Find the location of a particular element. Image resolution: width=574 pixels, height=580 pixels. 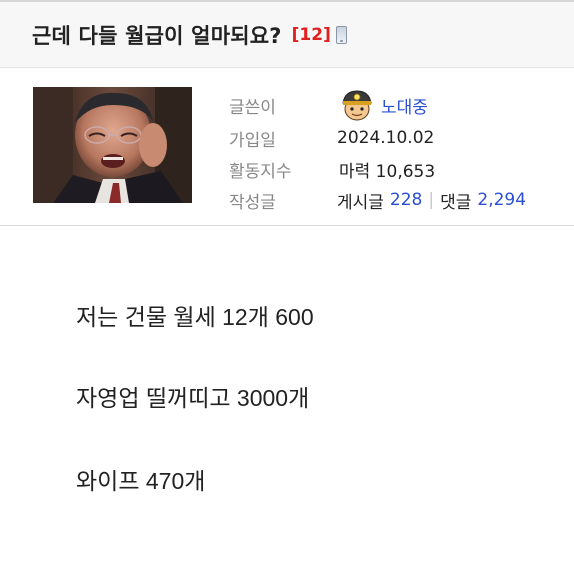

comment-count-badge: [12] is located at coordinates (311, 35).